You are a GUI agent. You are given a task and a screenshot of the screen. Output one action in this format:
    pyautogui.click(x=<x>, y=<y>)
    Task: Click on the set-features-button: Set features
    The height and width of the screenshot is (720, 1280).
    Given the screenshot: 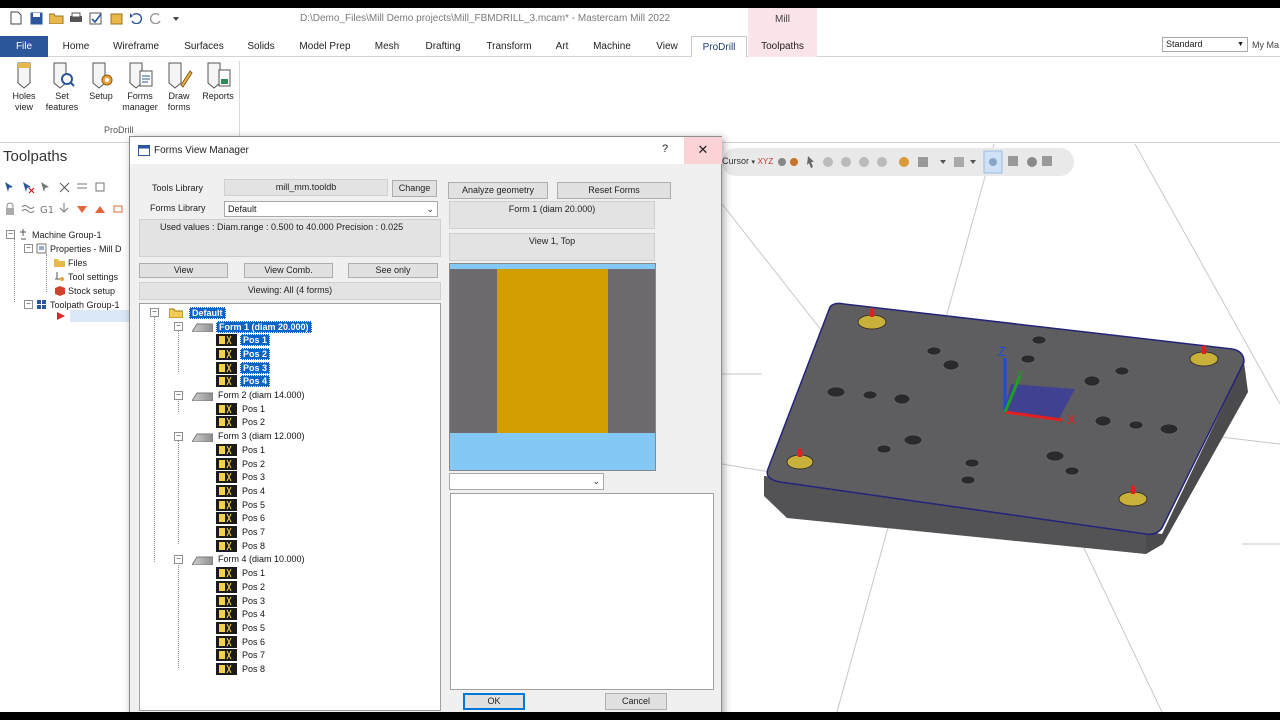 What is the action you would take?
    pyautogui.click(x=62, y=87)
    